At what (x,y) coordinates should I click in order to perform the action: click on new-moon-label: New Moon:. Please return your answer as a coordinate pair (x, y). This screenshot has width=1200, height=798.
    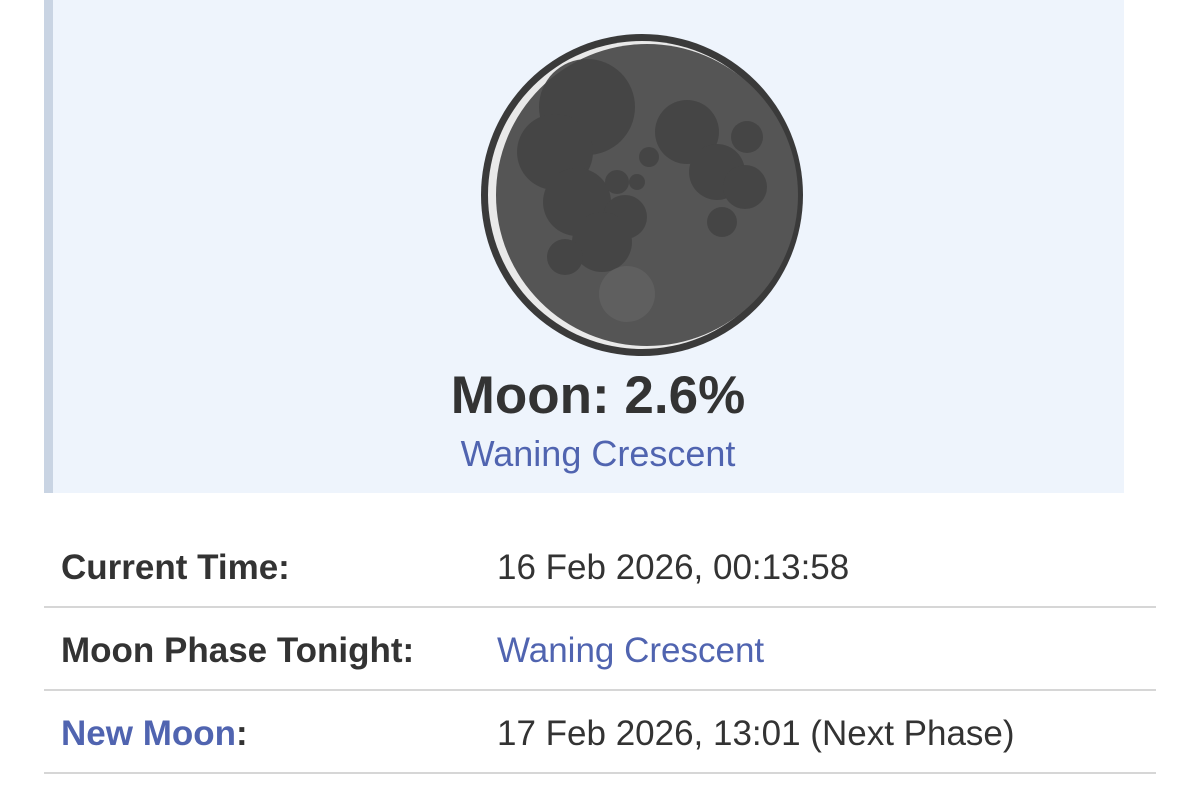
    Looking at the image, I should click on (154, 734).